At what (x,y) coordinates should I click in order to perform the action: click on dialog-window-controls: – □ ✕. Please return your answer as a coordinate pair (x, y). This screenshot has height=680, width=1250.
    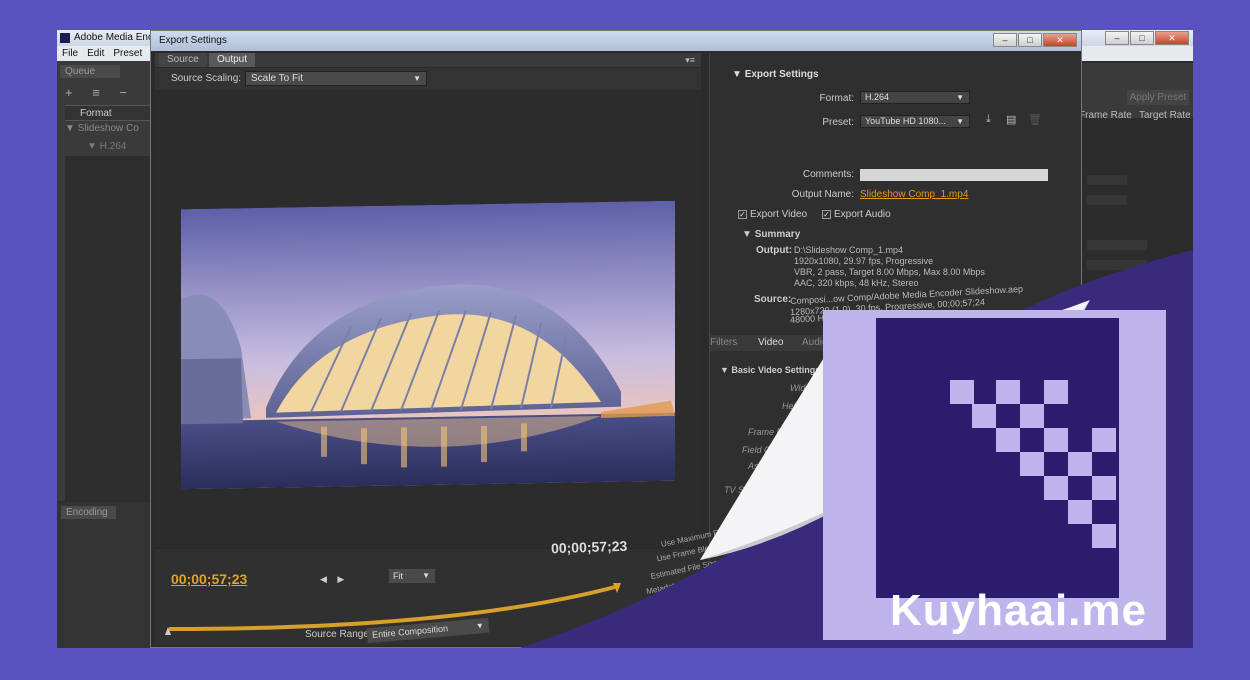
    Looking at the image, I should click on (1035, 40).